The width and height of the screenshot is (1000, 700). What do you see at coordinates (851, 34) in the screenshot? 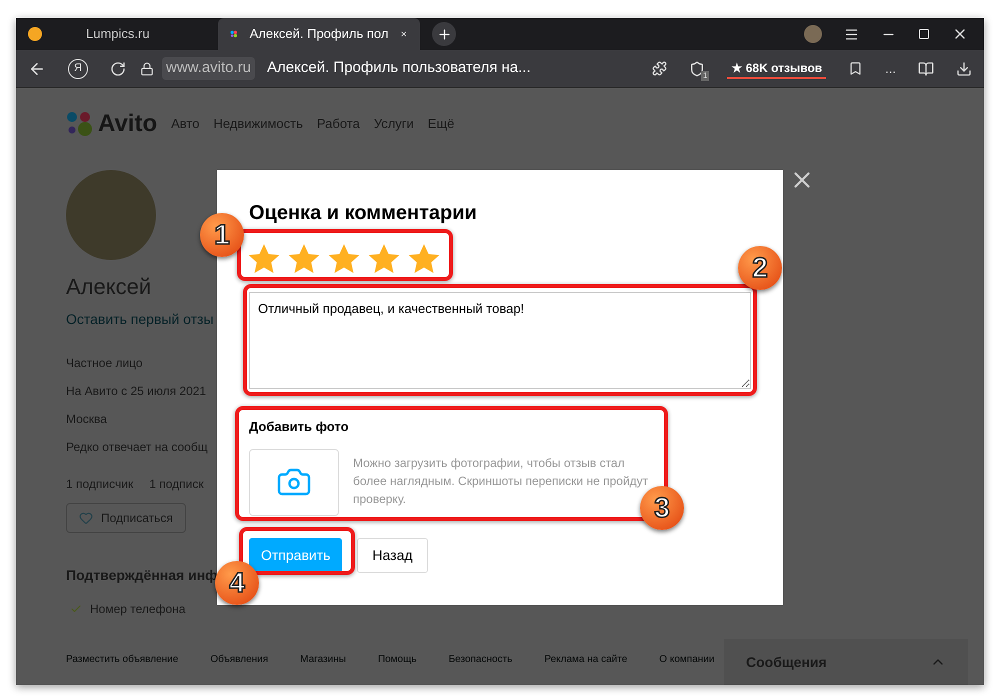
I see `menu-icon` at bounding box center [851, 34].